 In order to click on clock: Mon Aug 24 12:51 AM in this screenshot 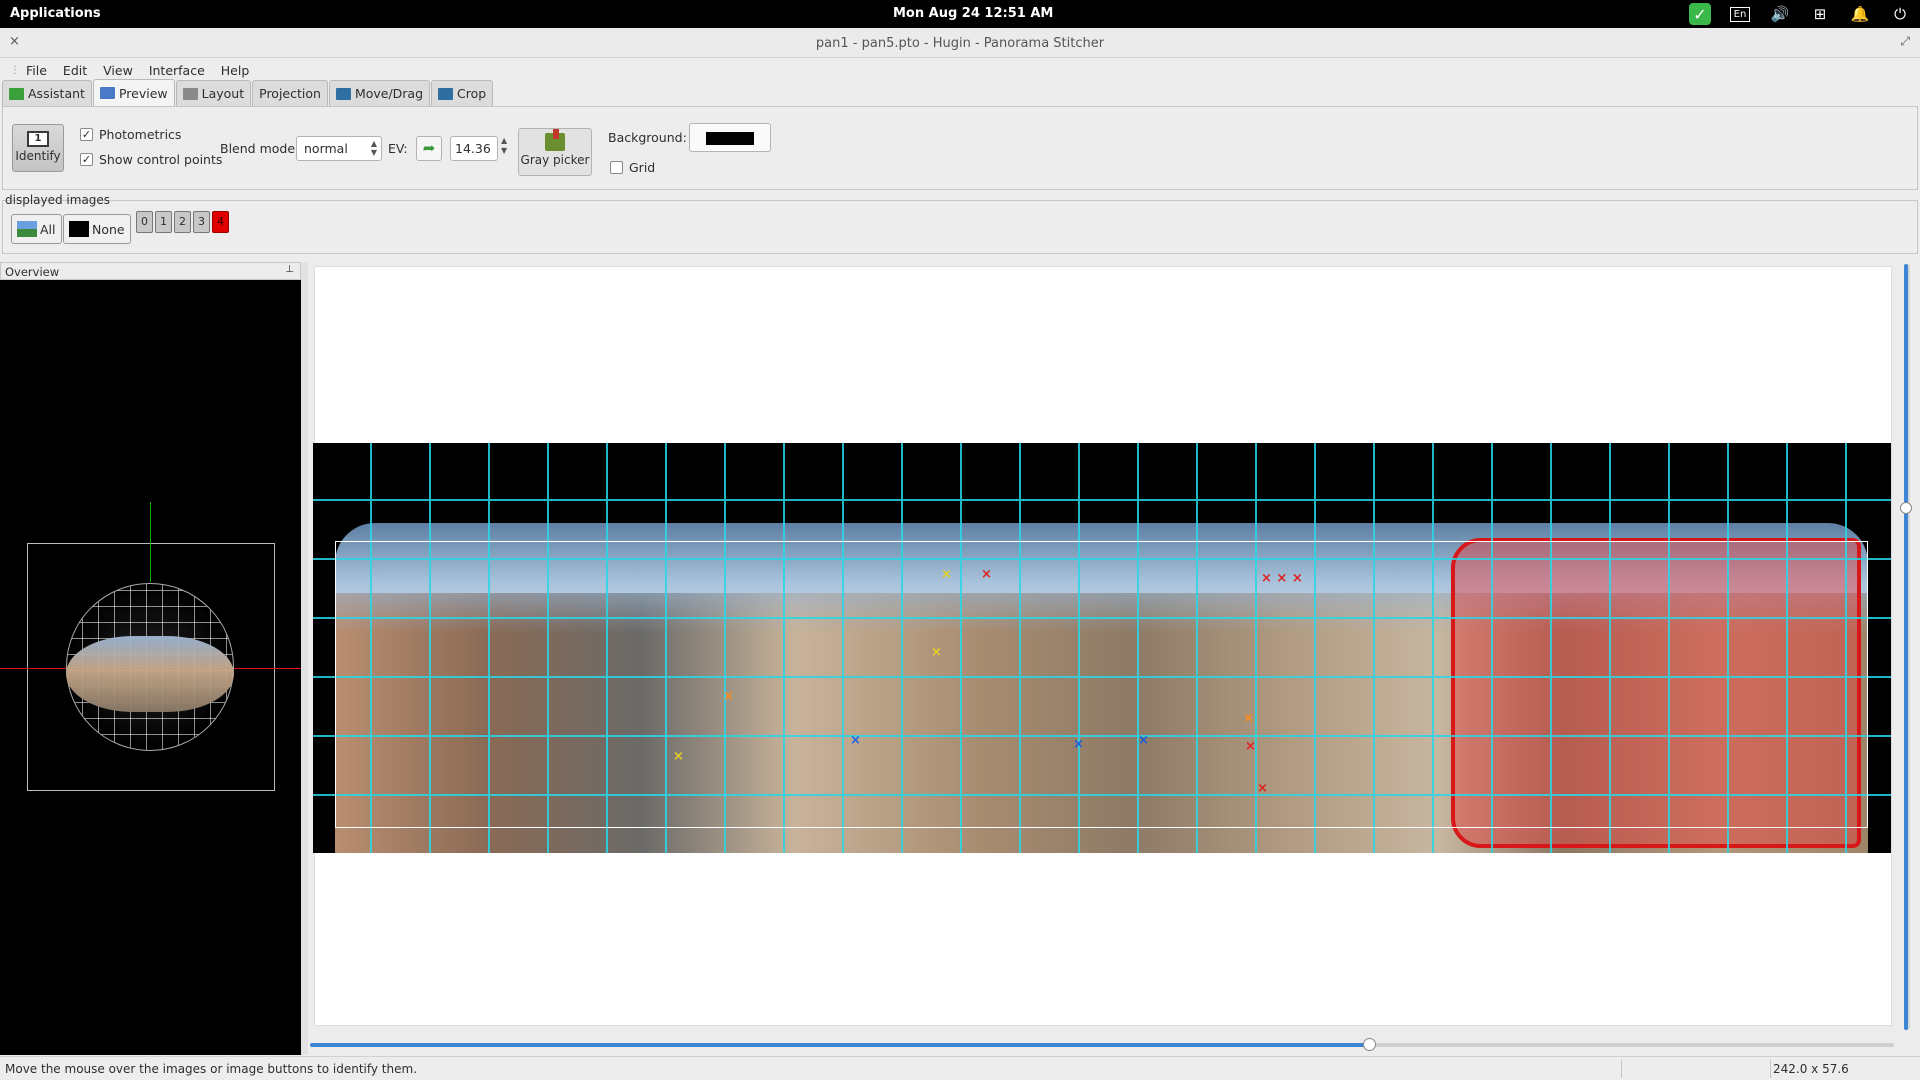, I will do `click(973, 13)`.